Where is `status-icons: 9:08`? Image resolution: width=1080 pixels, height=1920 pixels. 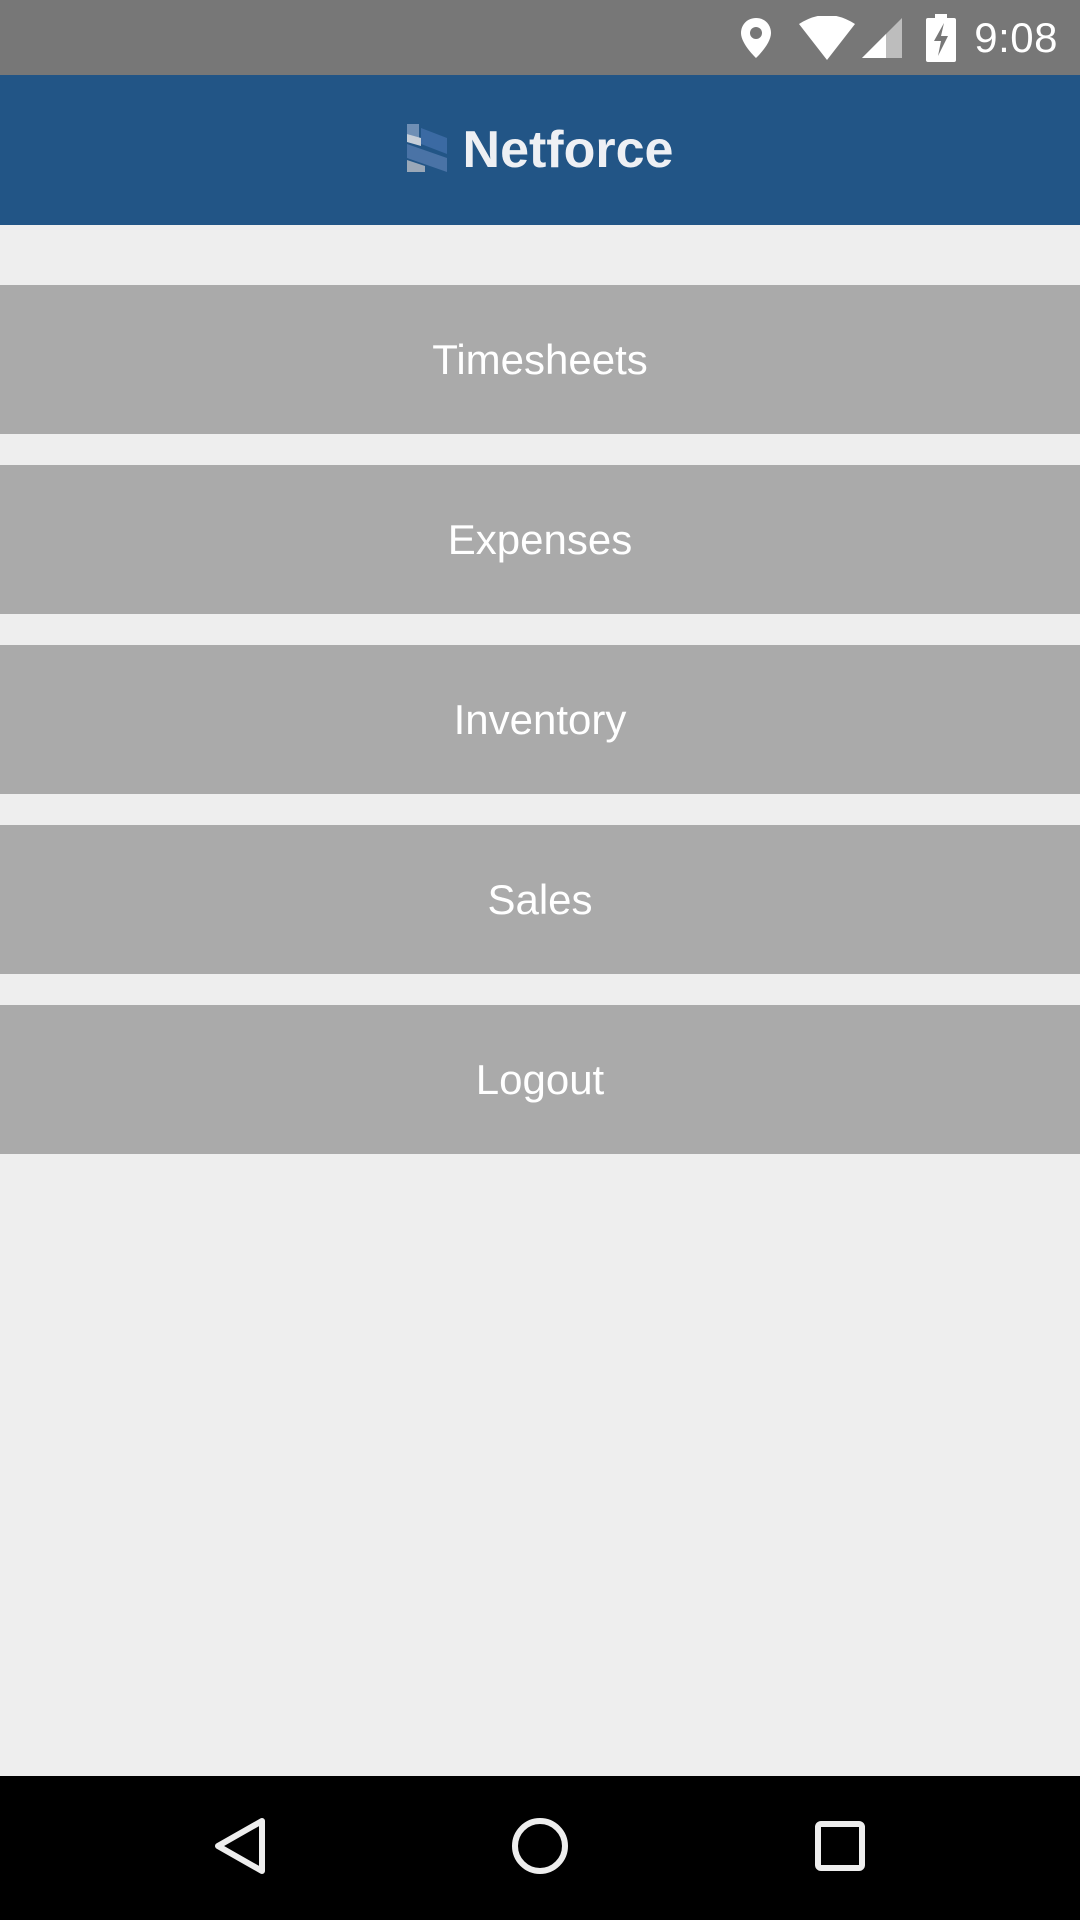
status-icons: 9:08 is located at coordinates (897, 37).